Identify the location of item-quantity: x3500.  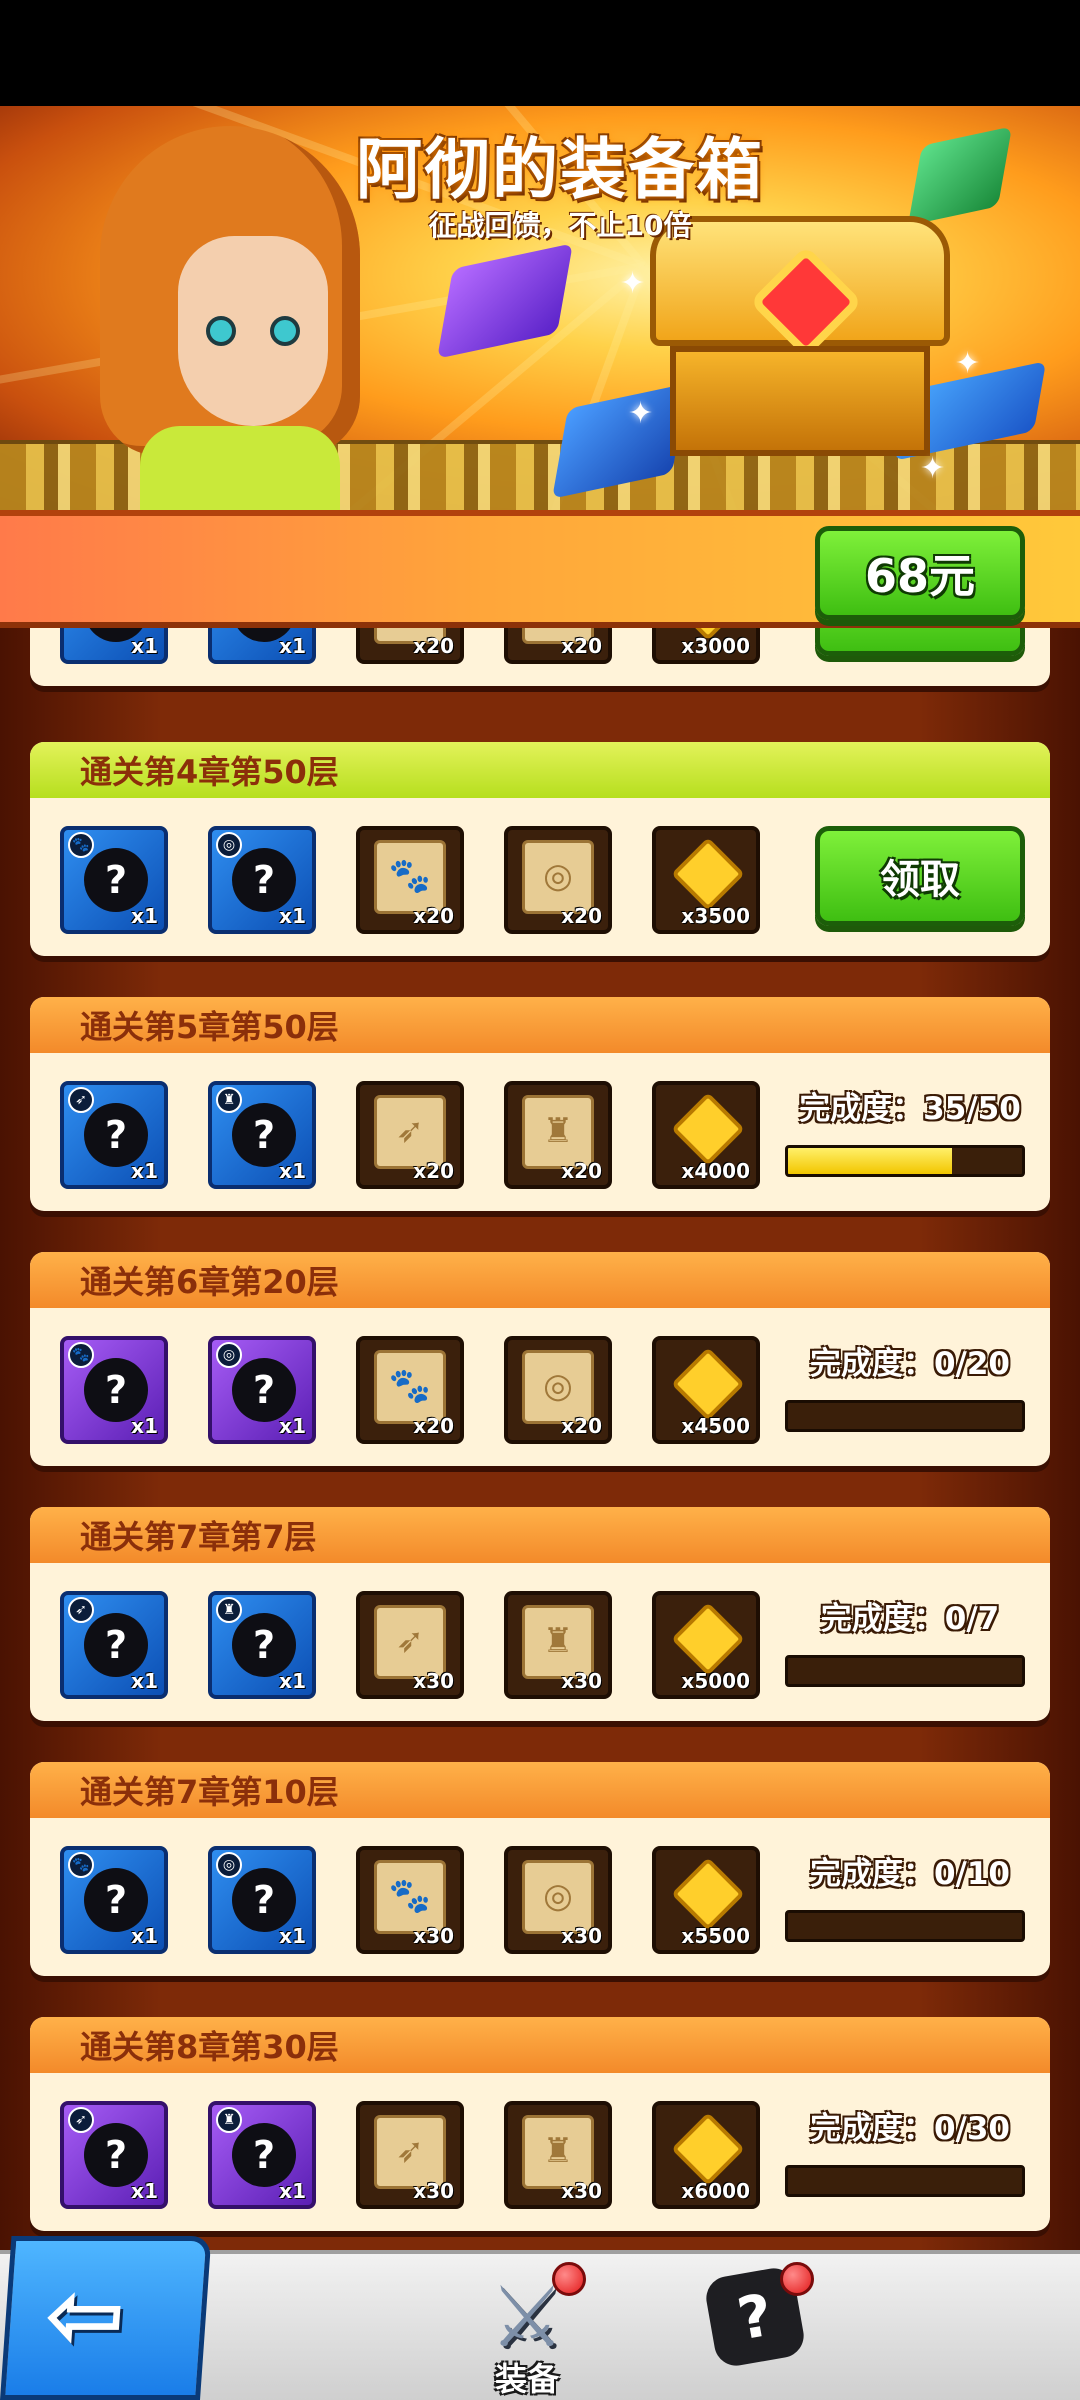
(715, 916).